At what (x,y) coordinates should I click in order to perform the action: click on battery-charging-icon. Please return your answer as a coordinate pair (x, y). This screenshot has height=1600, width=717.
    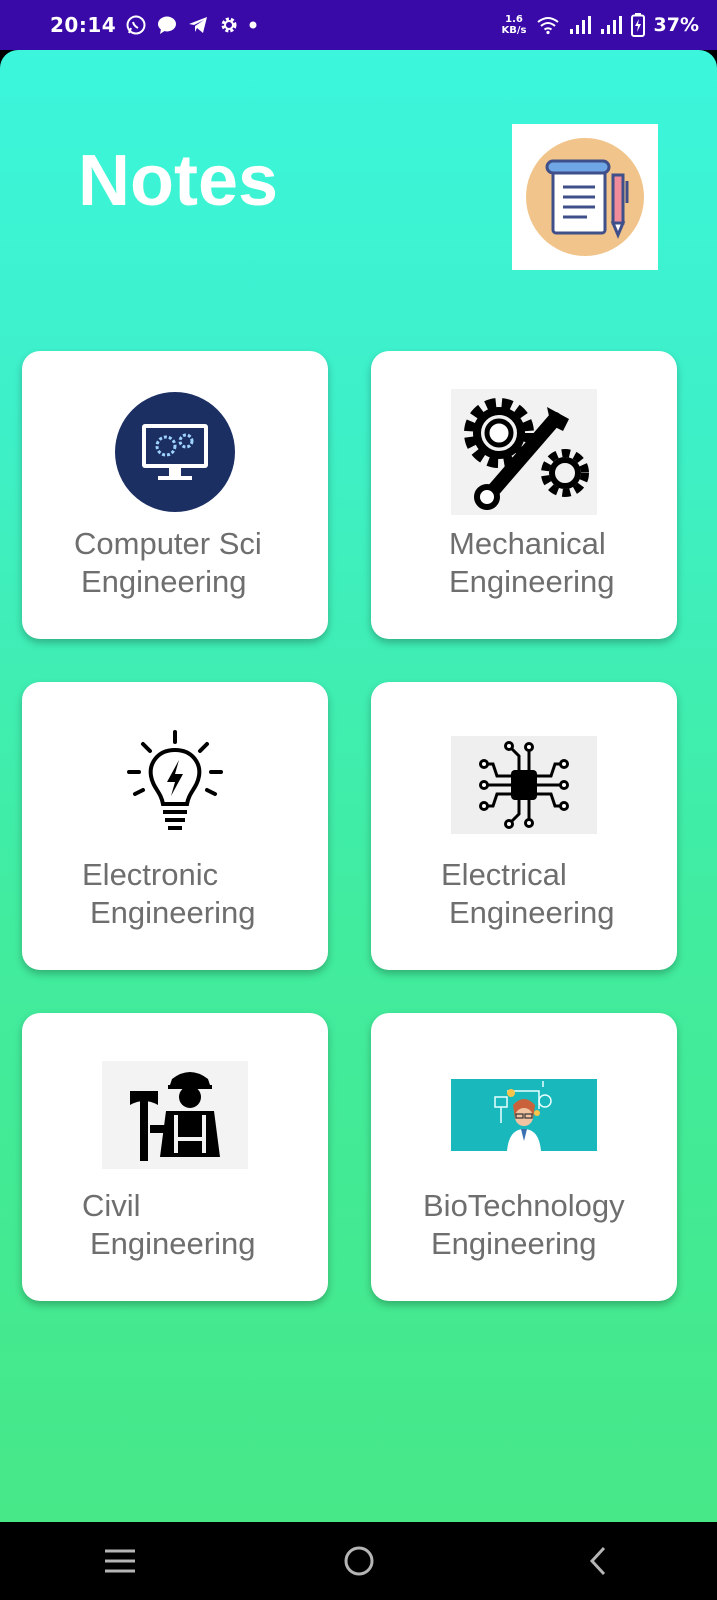
    Looking at the image, I should click on (637, 25).